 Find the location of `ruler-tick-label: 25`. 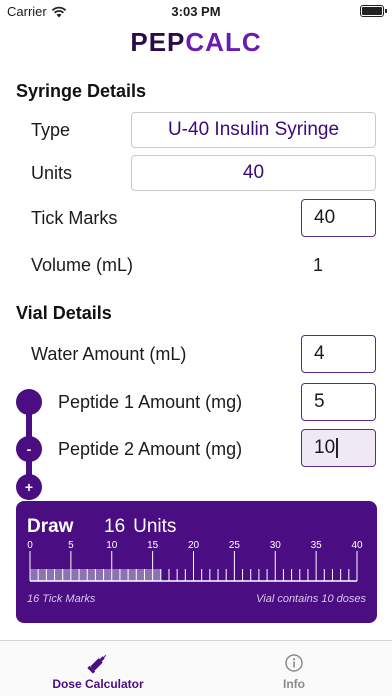

ruler-tick-label: 25 is located at coordinates (235, 545).